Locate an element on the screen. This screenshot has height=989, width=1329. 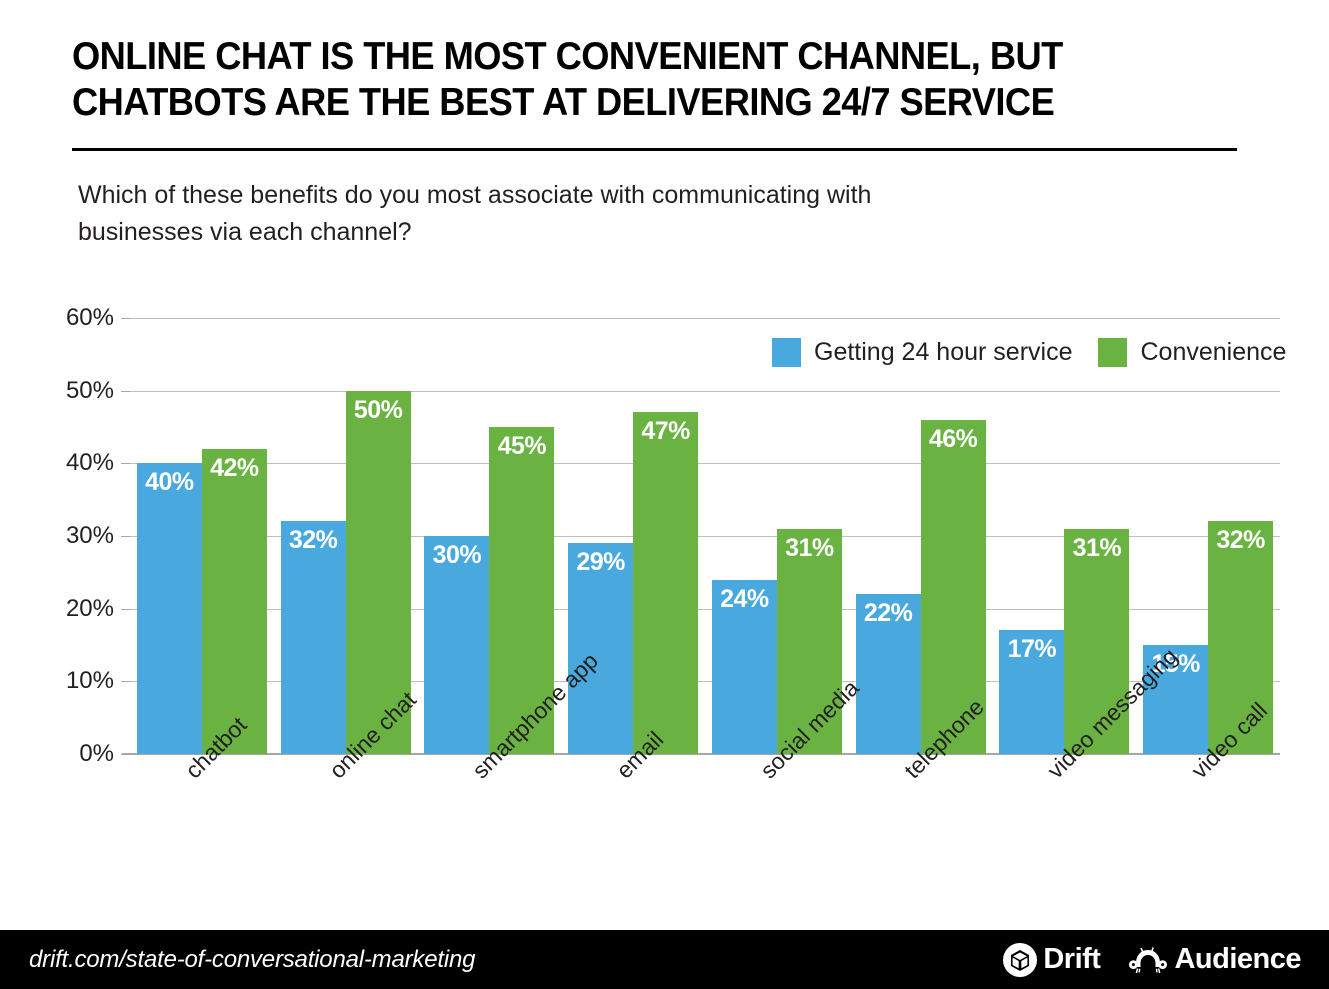
bar-group: 17% 31% is located at coordinates (1065, 536).